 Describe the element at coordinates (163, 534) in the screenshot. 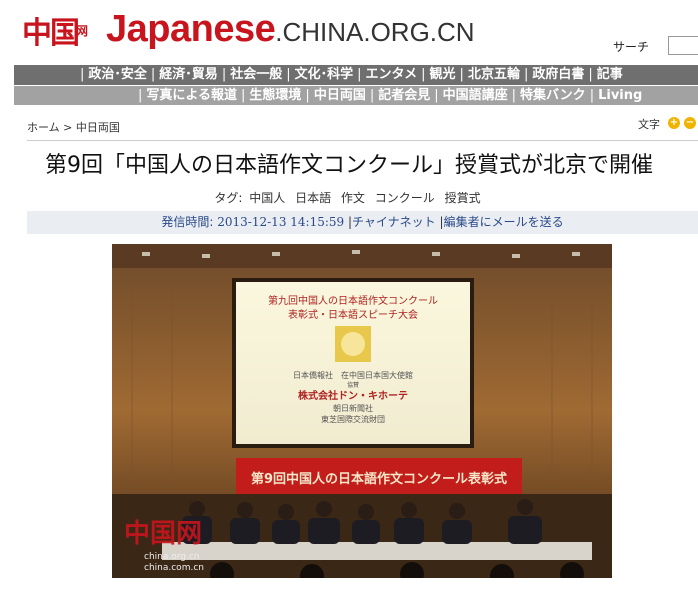

I see `watermark-cn: 中国网` at that location.